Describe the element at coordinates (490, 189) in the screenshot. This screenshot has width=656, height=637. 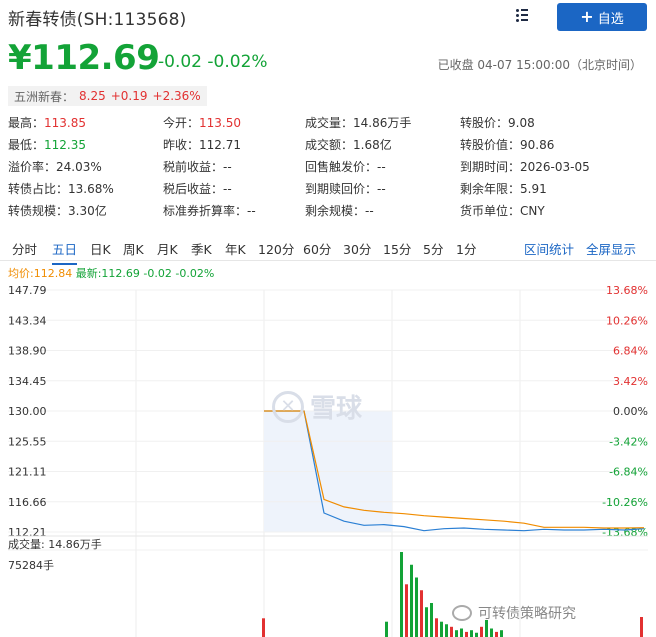
I see `quote-stat-label: 剩余年限：` at that location.